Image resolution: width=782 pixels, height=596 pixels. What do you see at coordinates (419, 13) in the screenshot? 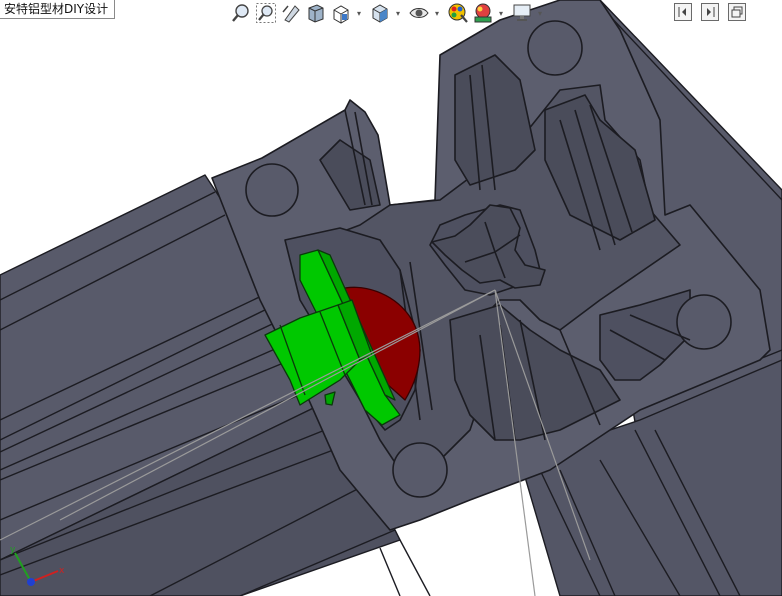
I see `hide-show-items-icon` at bounding box center [419, 13].